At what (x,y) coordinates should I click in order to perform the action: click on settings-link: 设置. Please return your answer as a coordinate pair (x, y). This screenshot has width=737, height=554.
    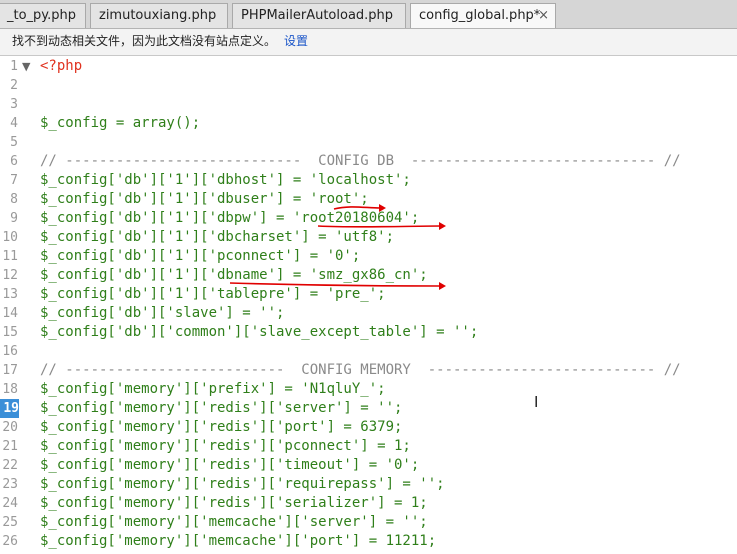
    Looking at the image, I should click on (296, 41).